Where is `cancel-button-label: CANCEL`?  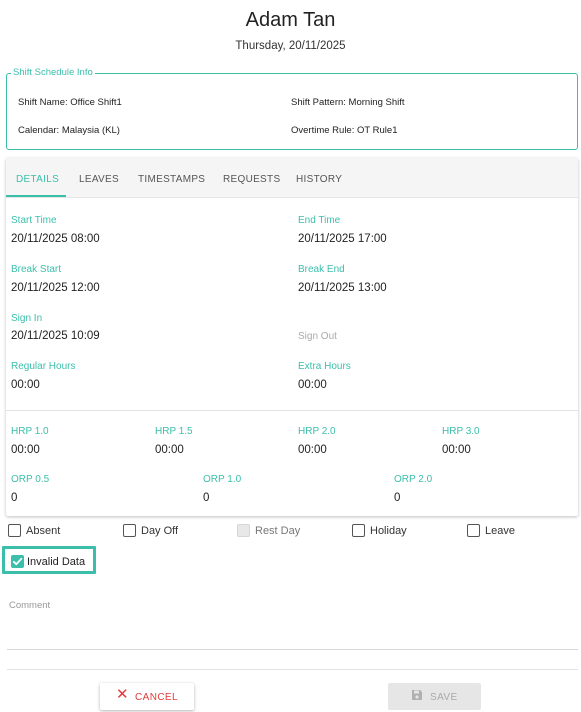
cancel-button-label: CANCEL is located at coordinates (156, 697).